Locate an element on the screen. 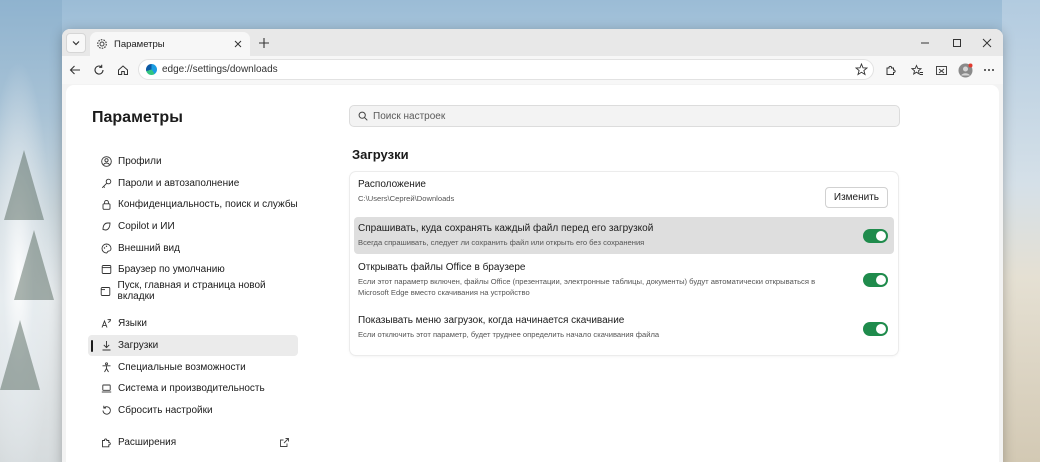 The width and height of the screenshot is (1040, 462). newtab-icon is located at coordinates (106, 291).